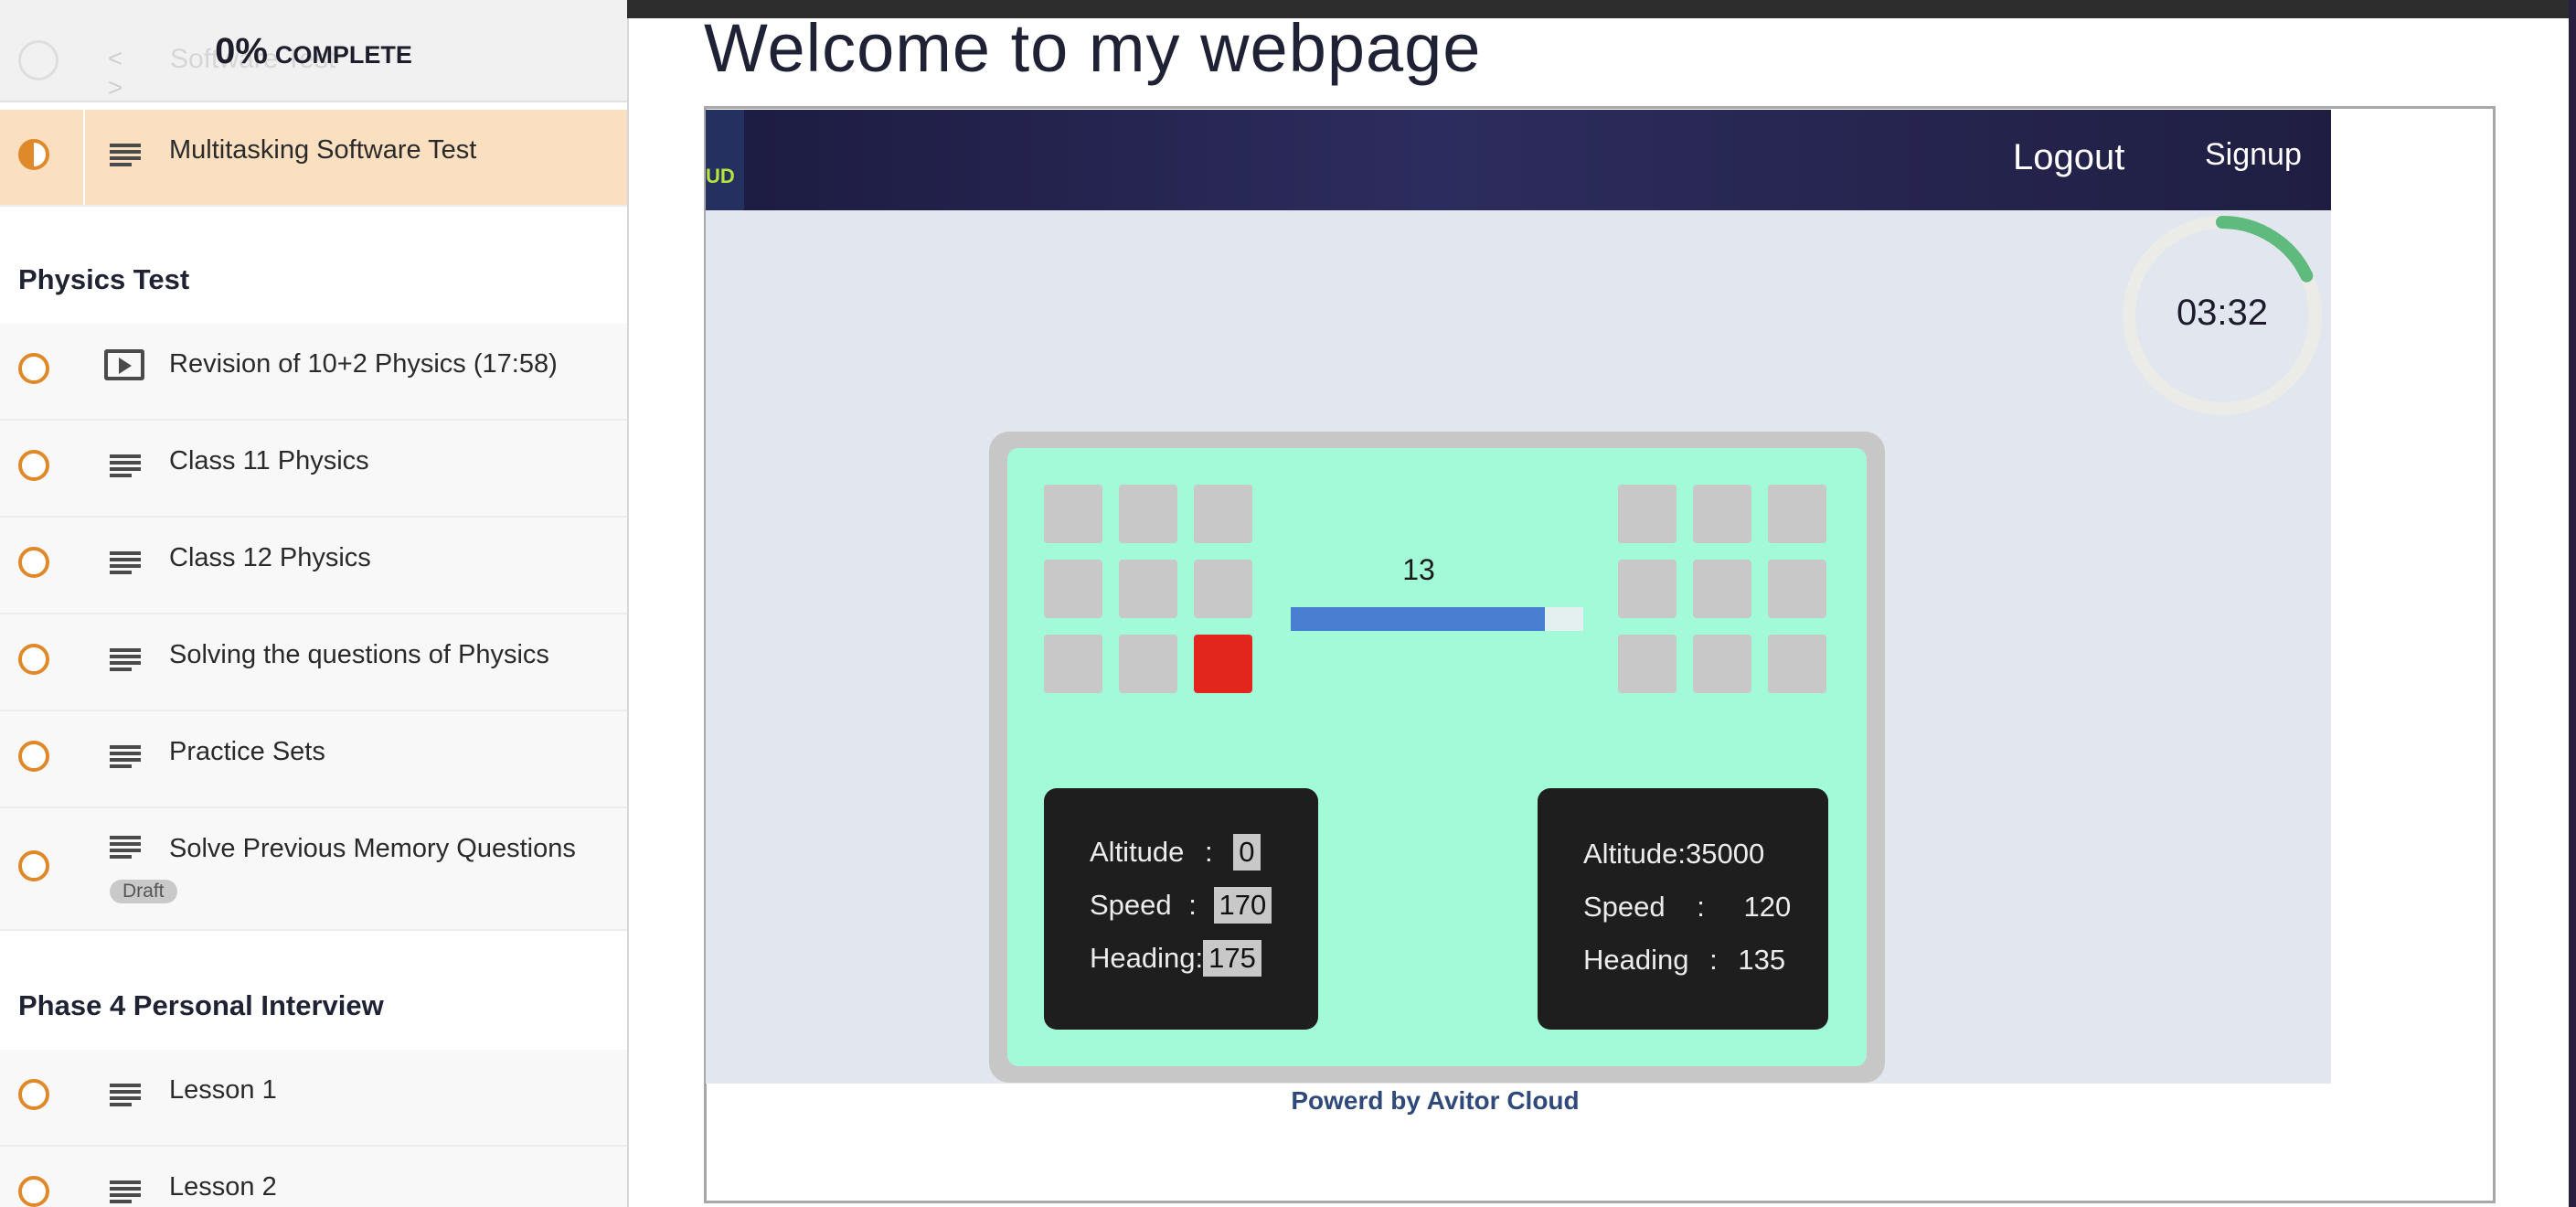 The width and height of the screenshot is (2576, 1207). Describe the element at coordinates (84, 157) in the screenshot. I see `divider` at that location.